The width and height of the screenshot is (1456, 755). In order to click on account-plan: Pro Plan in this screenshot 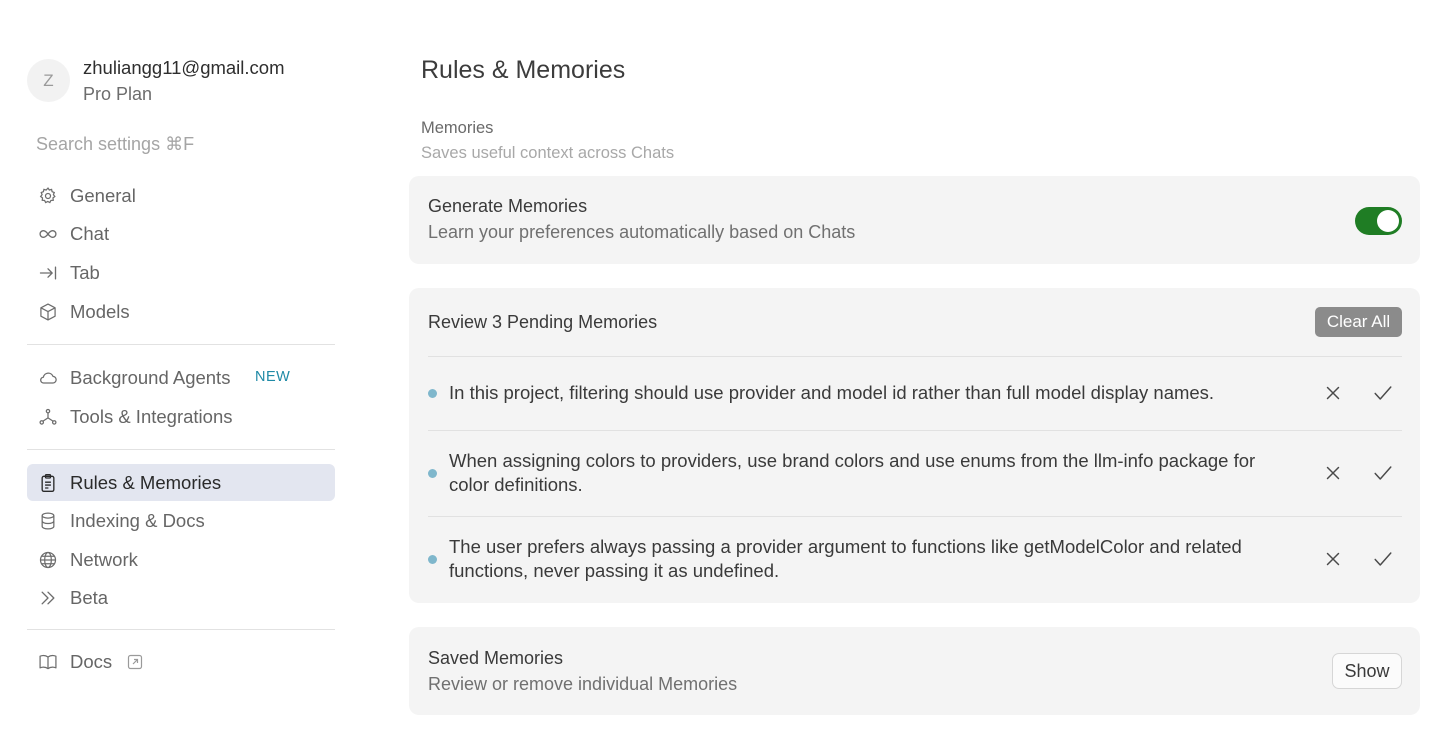, I will do `click(118, 94)`.